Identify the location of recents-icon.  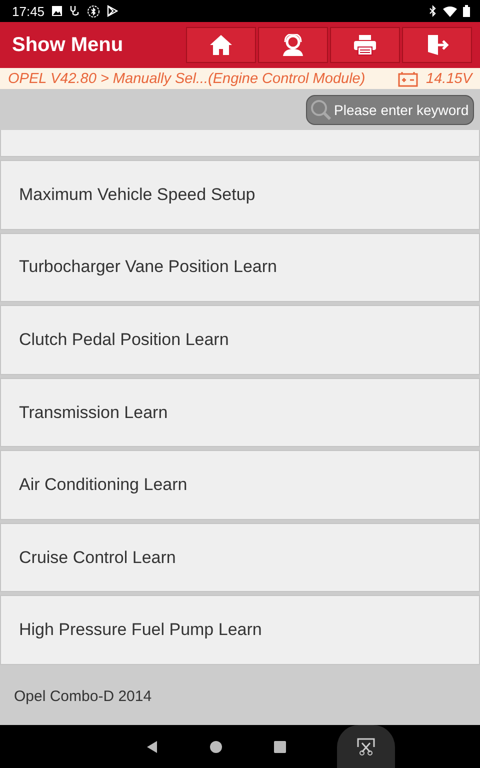
(280, 747).